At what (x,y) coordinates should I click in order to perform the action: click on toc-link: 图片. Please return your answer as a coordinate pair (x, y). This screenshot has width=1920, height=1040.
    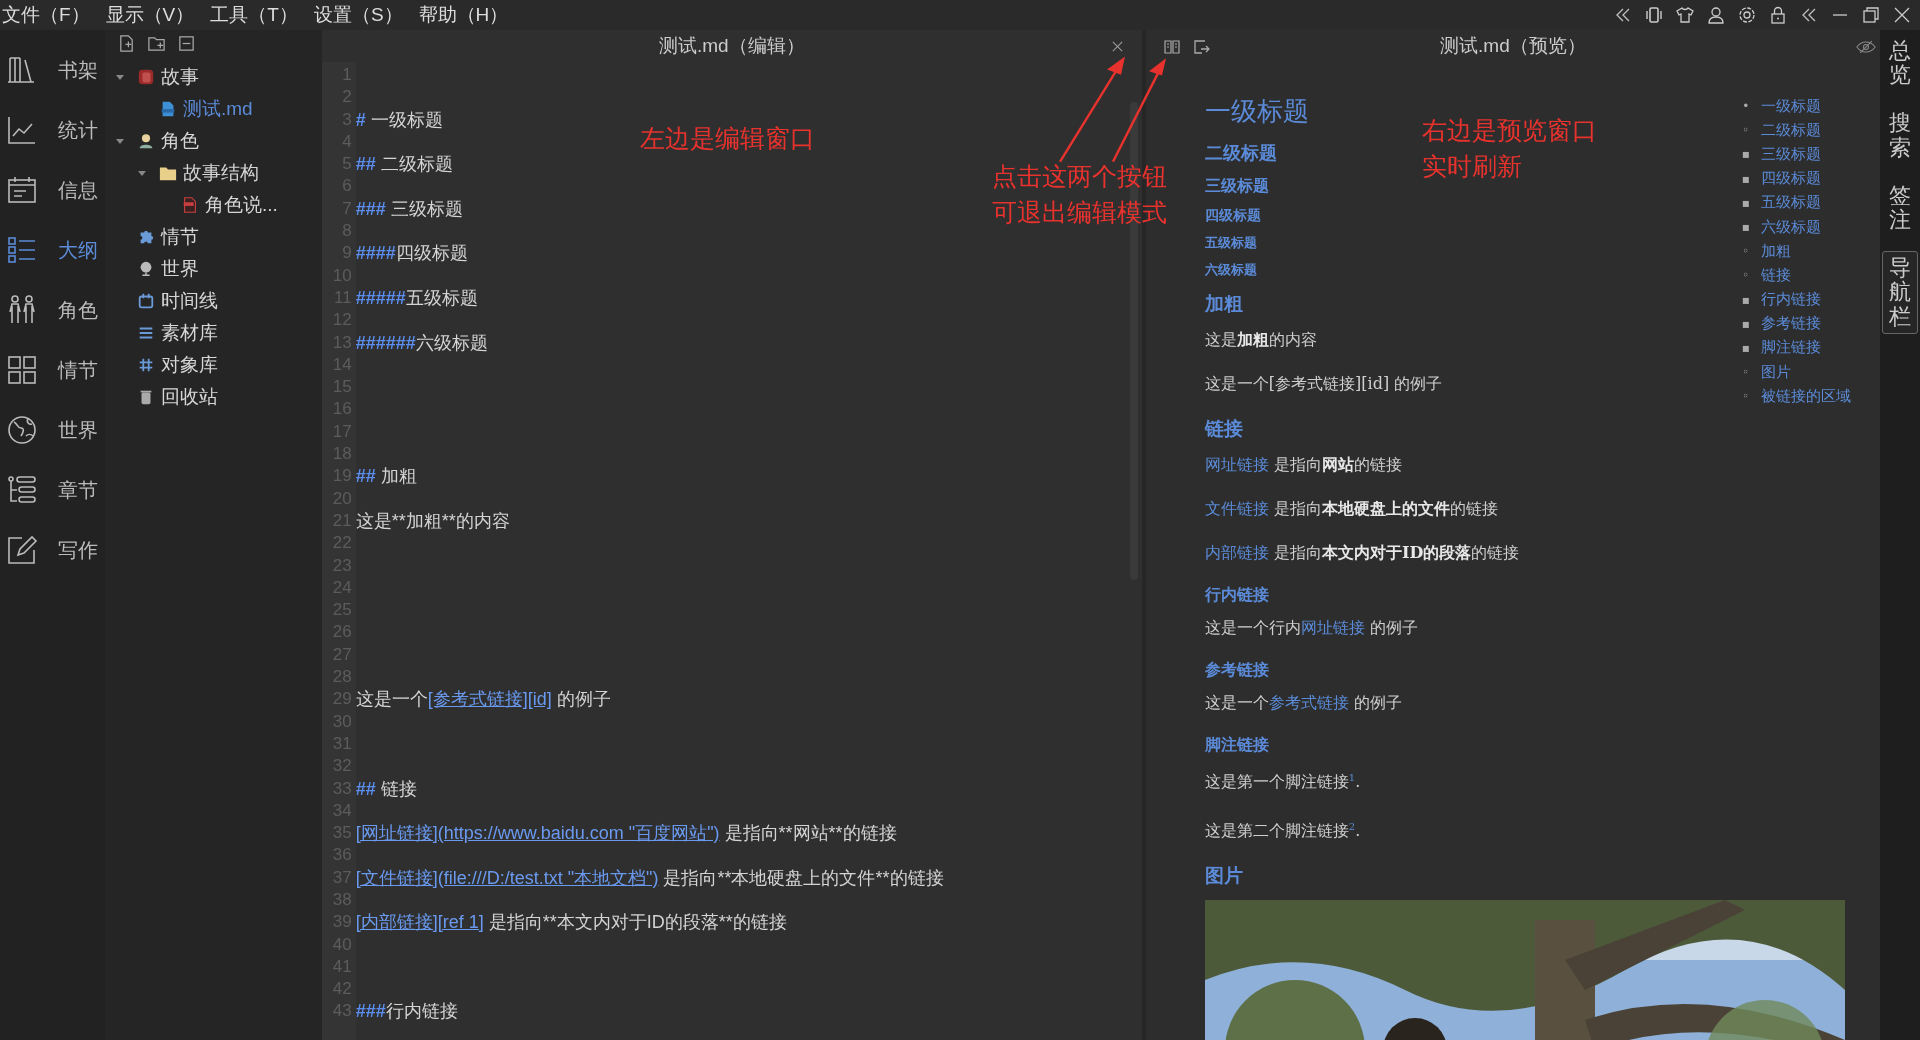
    Looking at the image, I should click on (1775, 372).